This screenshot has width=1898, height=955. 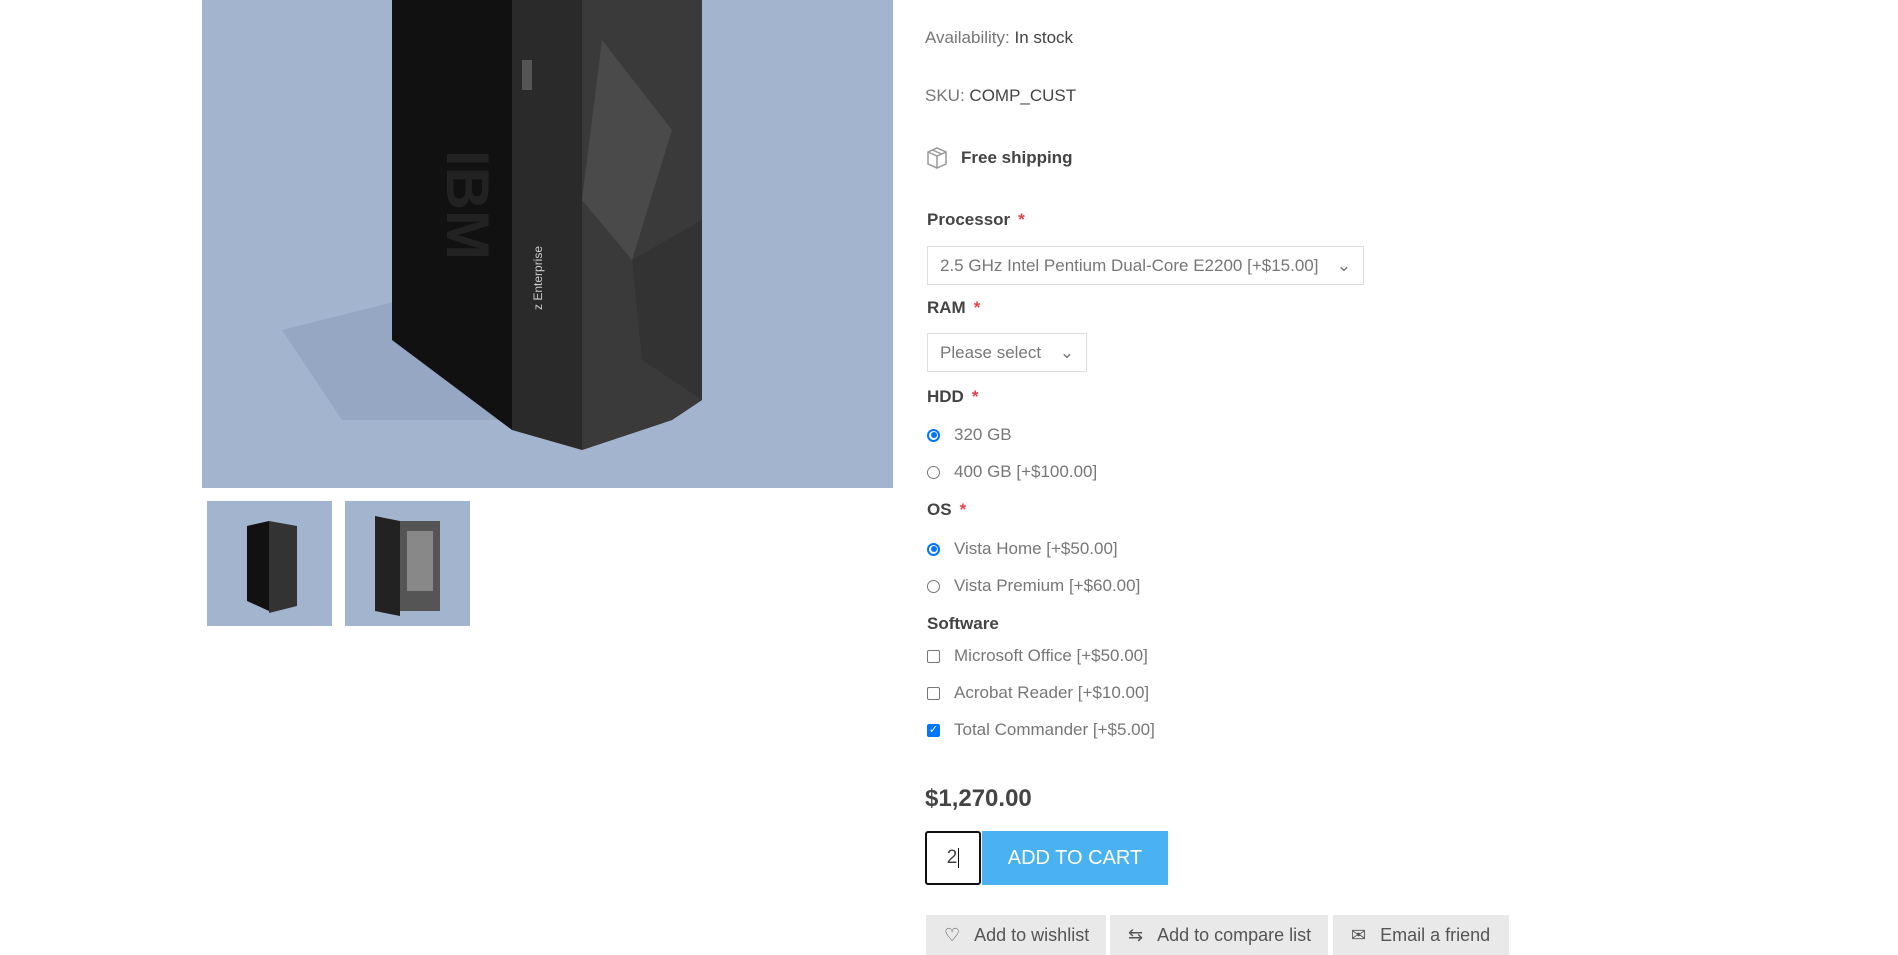 What do you see at coordinates (933, 730) in the screenshot?
I see `checkbox-checked: ✓` at bounding box center [933, 730].